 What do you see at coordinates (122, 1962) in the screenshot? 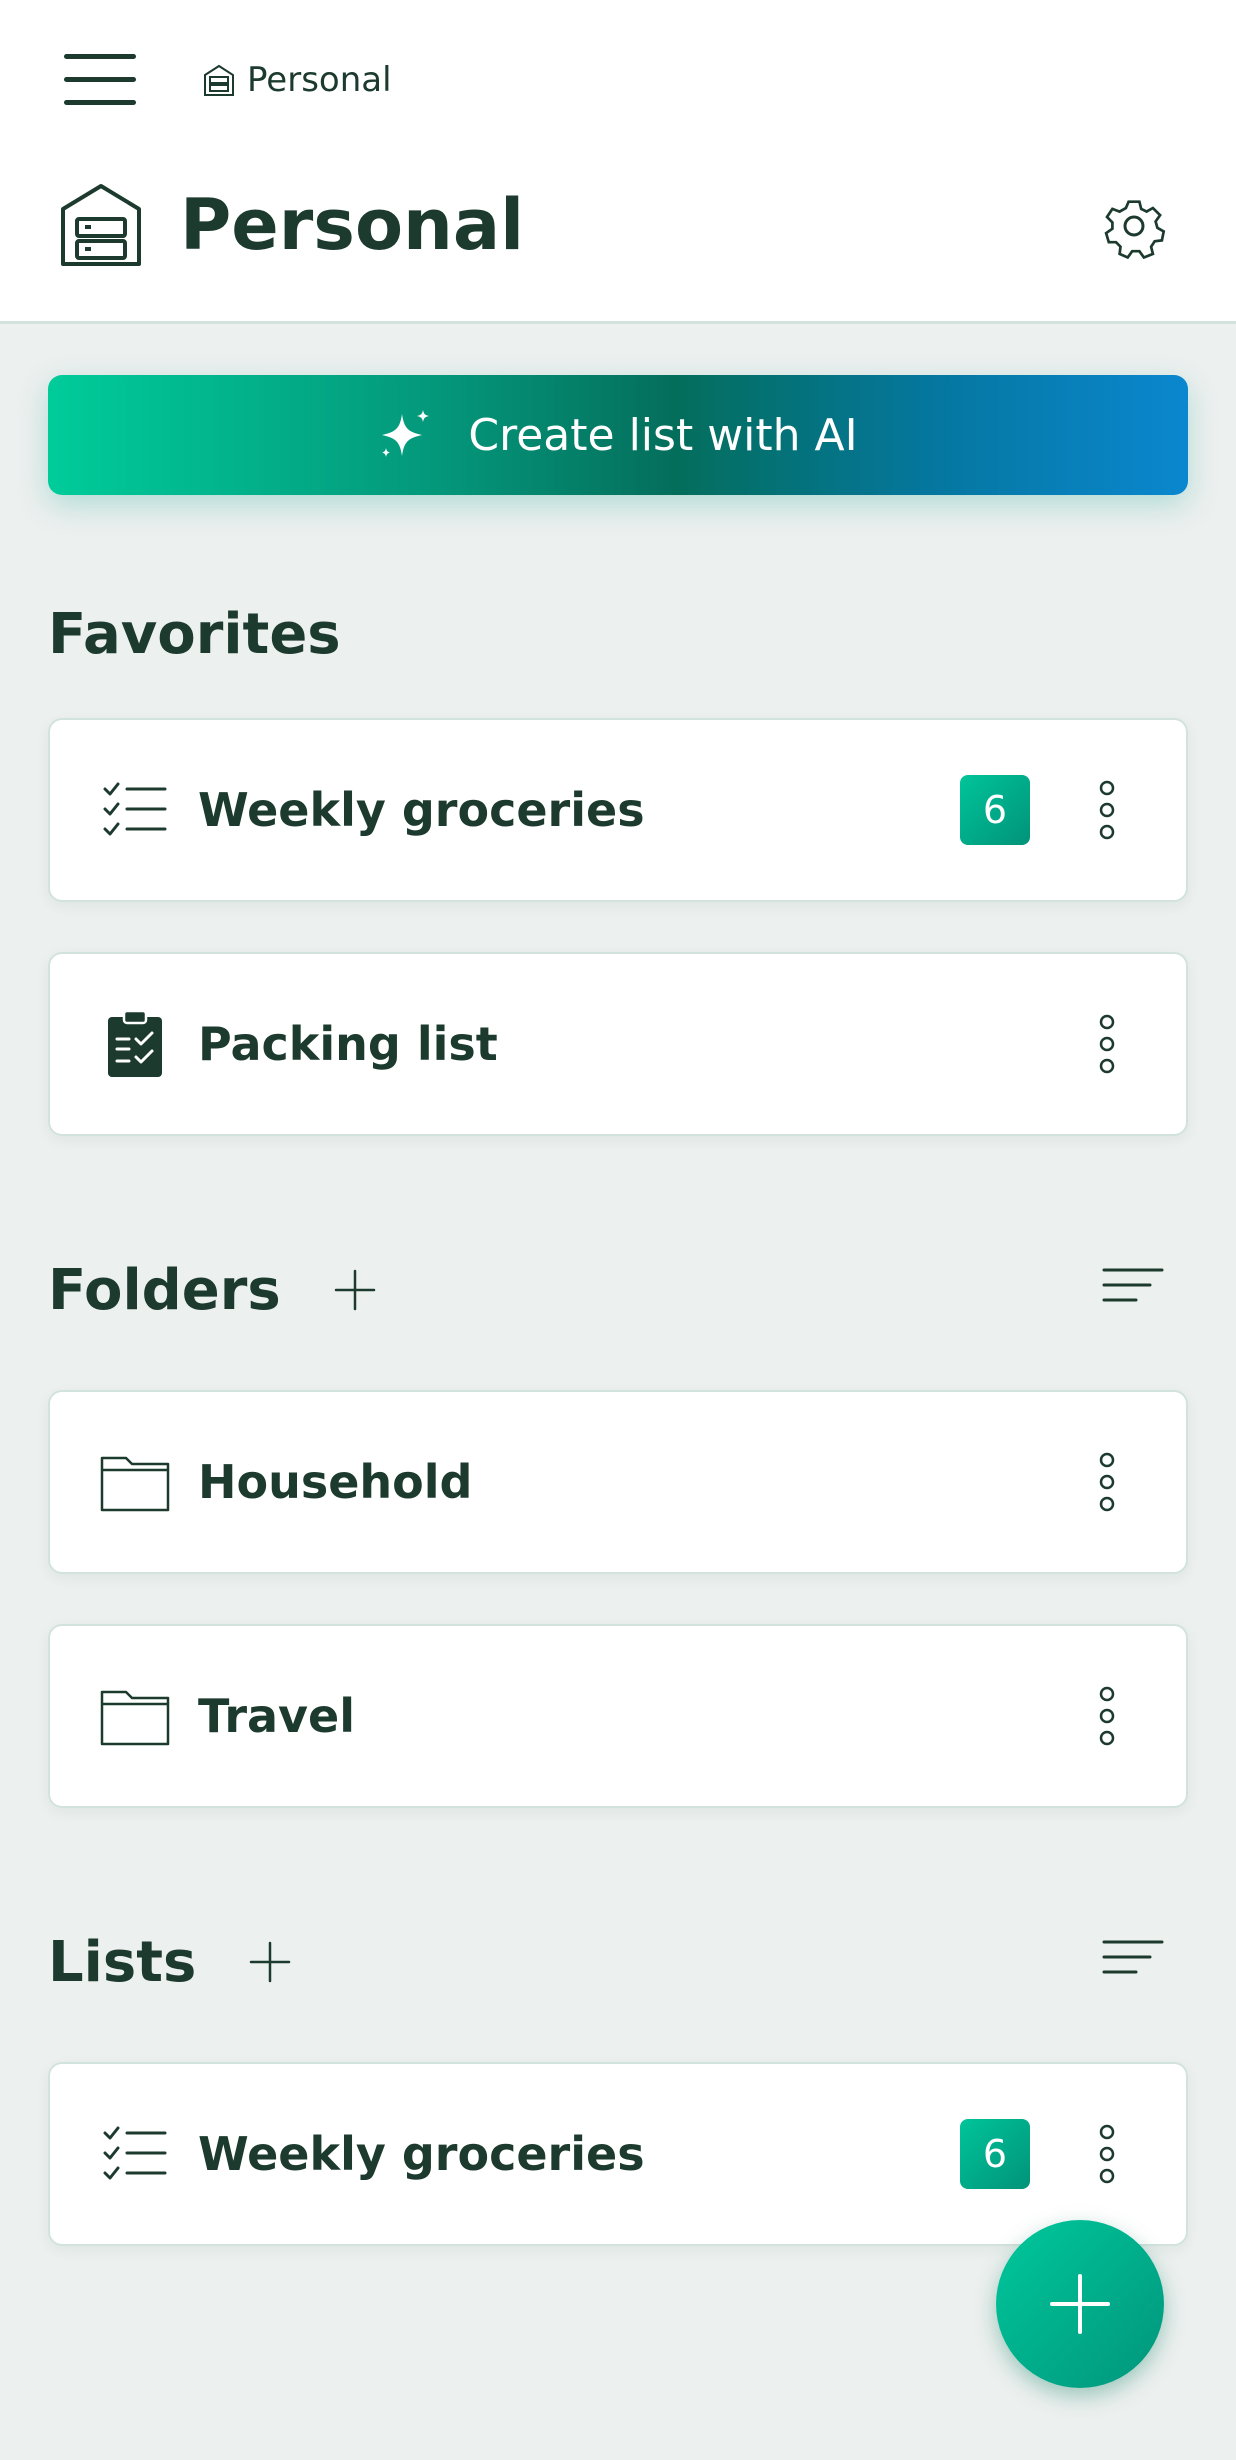
I see `lists-title: Lists` at bounding box center [122, 1962].